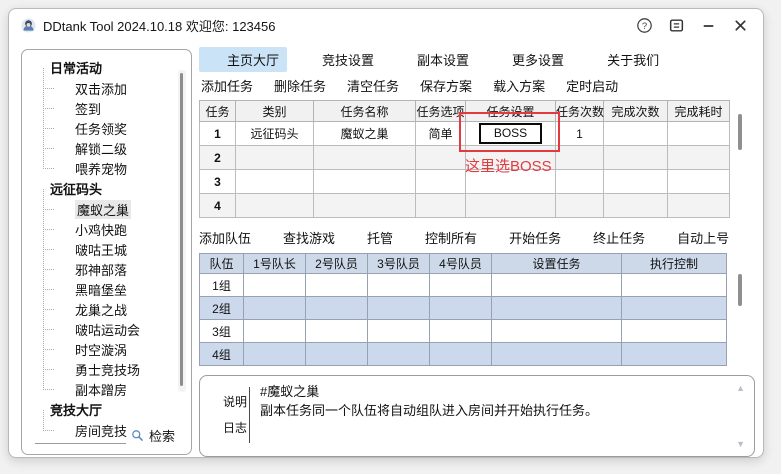  I want to click on sidebar-item: 龙巢之战, so click(114, 304).